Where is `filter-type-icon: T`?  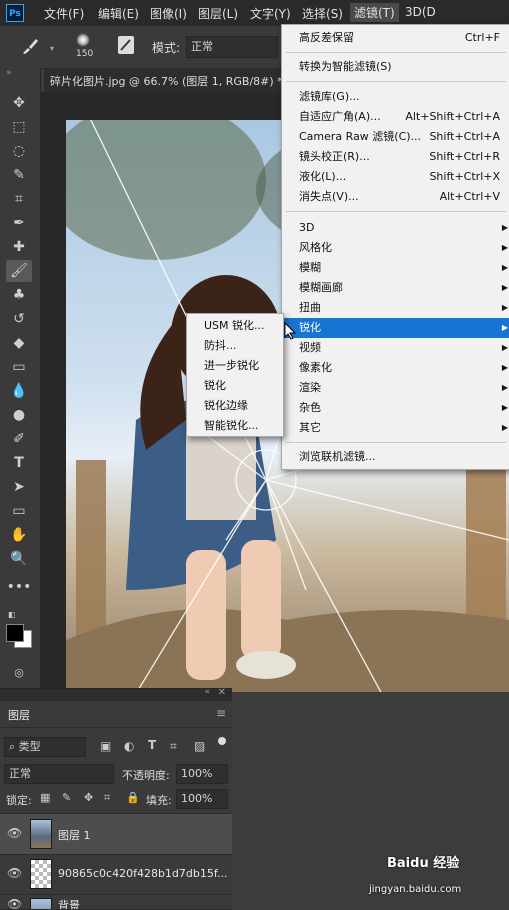
filter-type-icon: T is located at coordinates (152, 745).